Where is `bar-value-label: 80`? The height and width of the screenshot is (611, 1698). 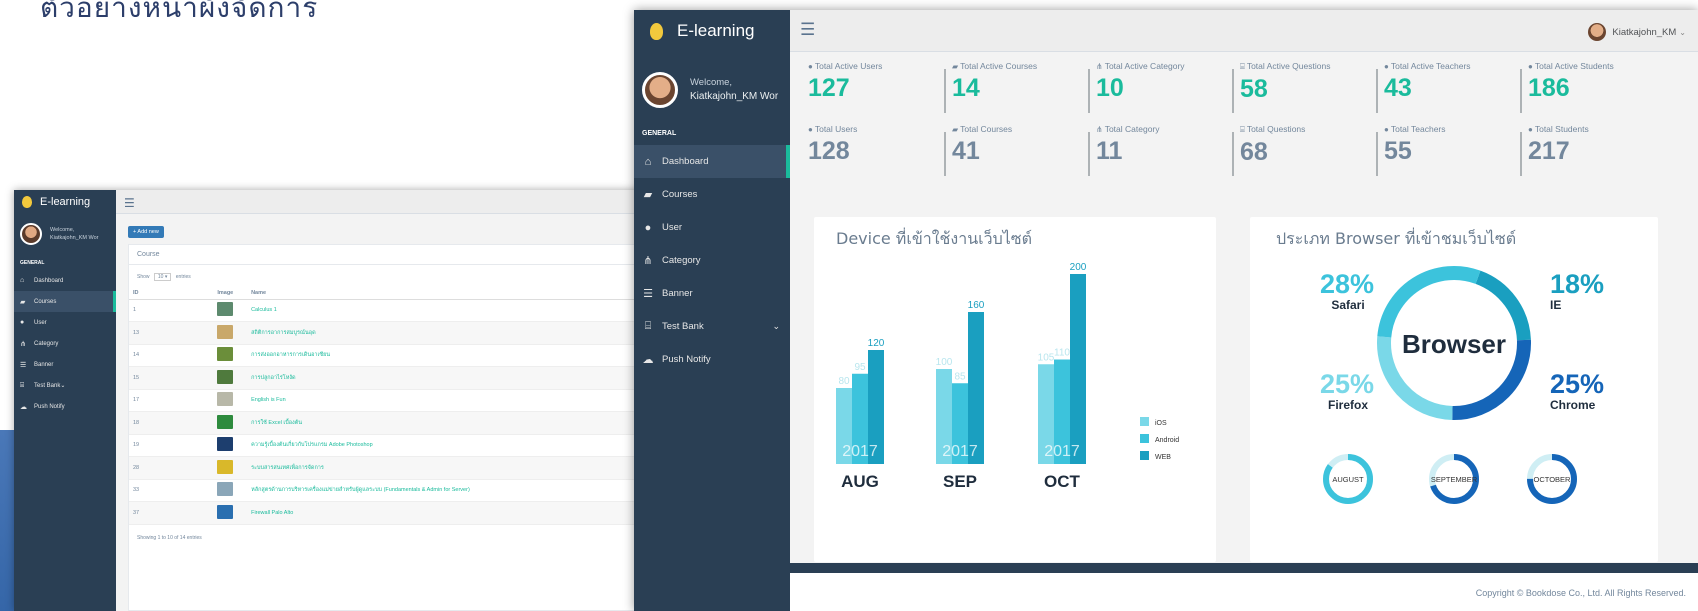
bar-value-label: 80 is located at coordinates (844, 381).